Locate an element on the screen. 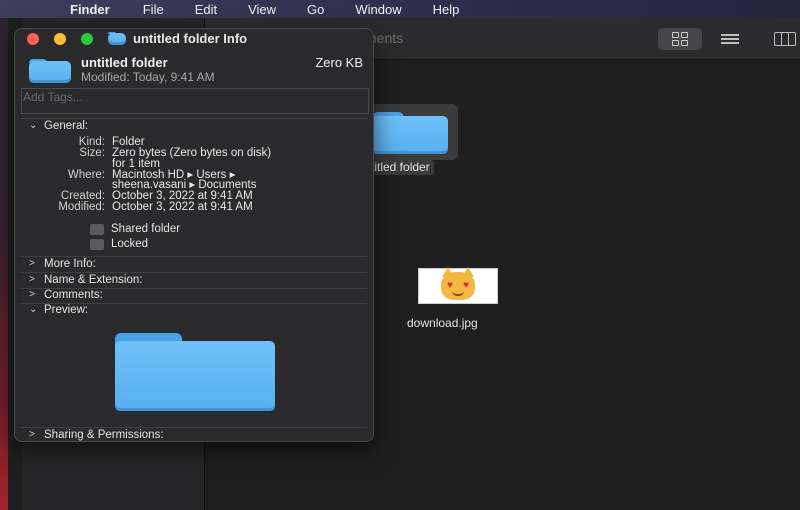 Image resolution: width=800 pixels, height=510 pixels. list-view-button is located at coordinates (730, 39).